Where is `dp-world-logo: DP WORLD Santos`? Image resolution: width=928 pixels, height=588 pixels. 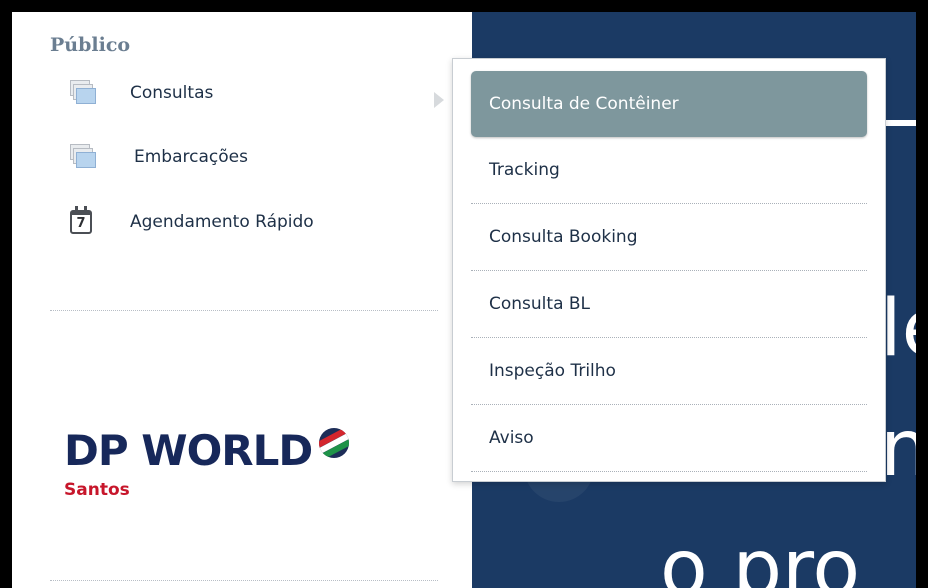 dp-world-logo: DP WORLD Santos is located at coordinates (206, 463).